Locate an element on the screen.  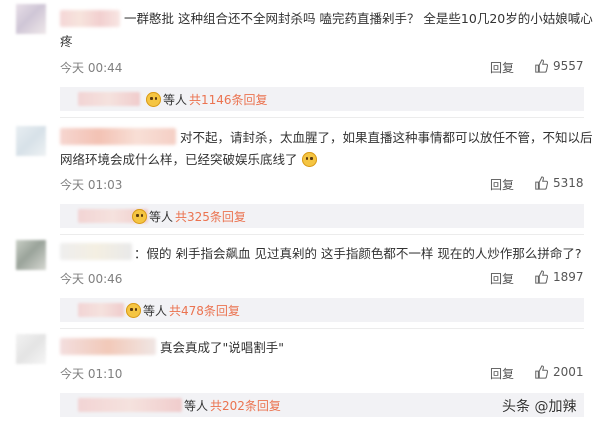
comment-text-line2: 网络环境会成什么样，已经突破娱乐底线了 is located at coordinates (188, 160).